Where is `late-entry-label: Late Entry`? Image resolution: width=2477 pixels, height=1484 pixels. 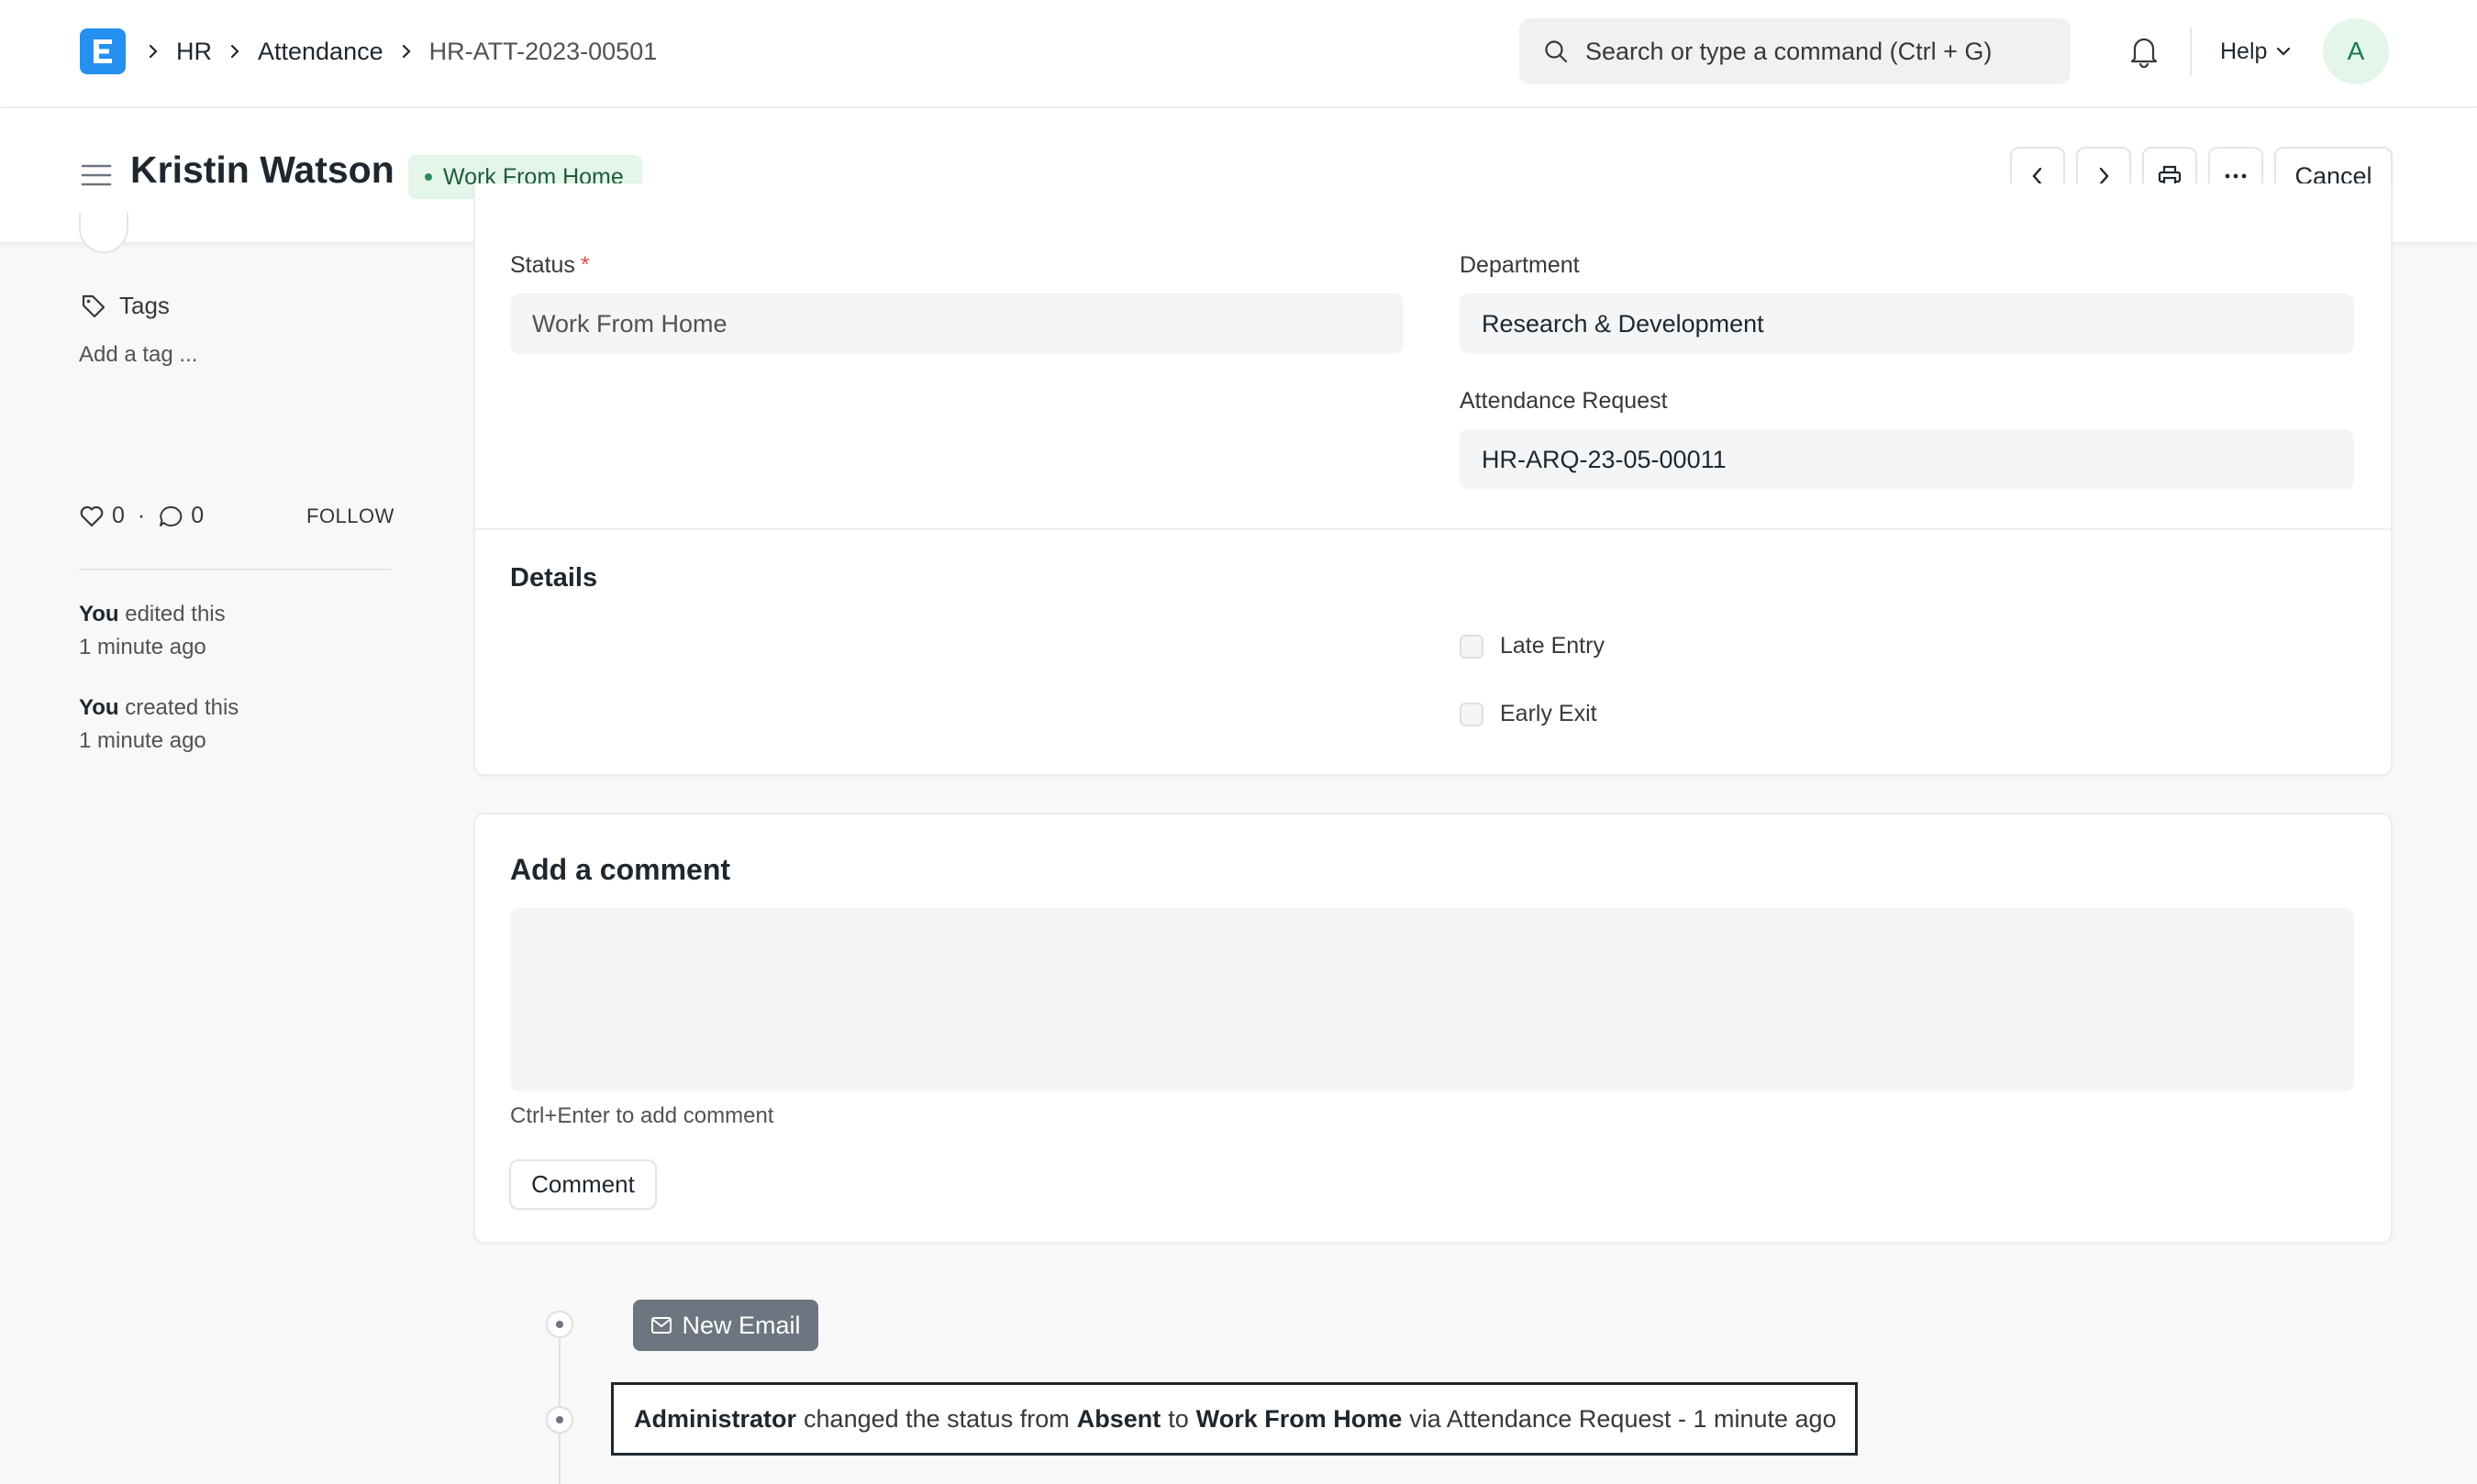
late-entry-label: Late Entry is located at coordinates (1553, 646).